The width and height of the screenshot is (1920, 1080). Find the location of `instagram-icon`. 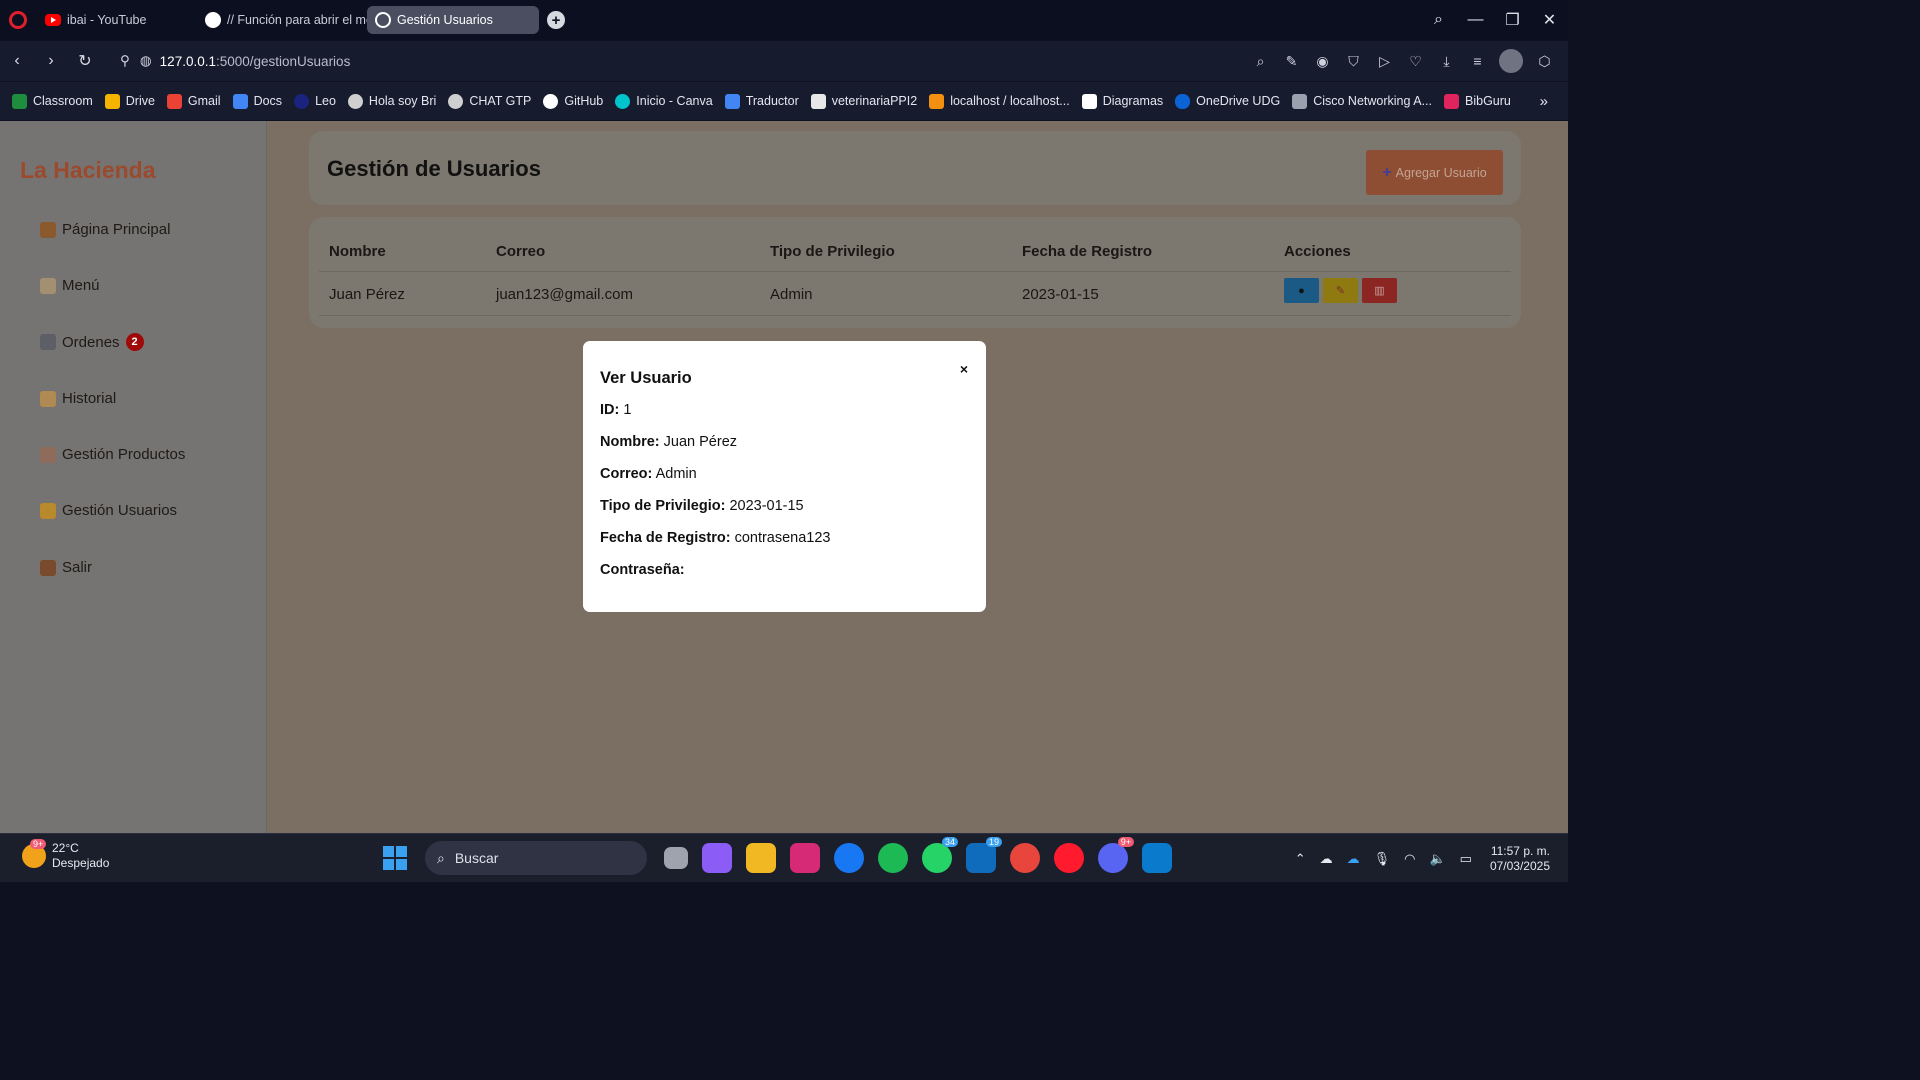

instagram-icon is located at coordinates (805, 858).